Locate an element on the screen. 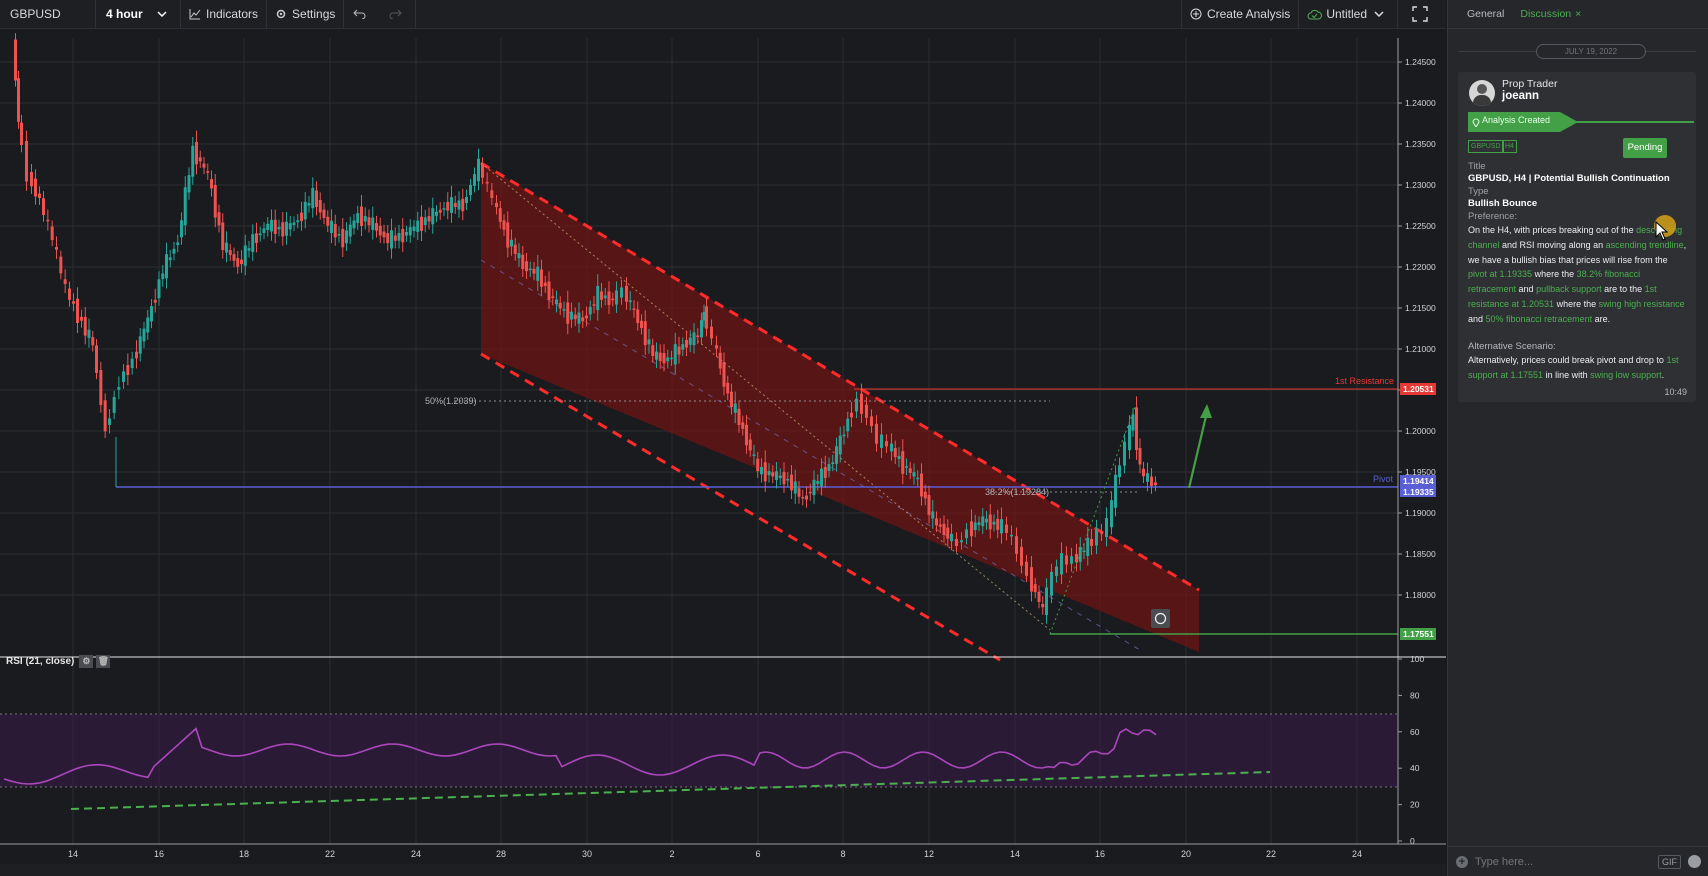 Image resolution: width=1708 pixels, height=876 pixels. interval-selector: 4 hour is located at coordinates (138, 14).